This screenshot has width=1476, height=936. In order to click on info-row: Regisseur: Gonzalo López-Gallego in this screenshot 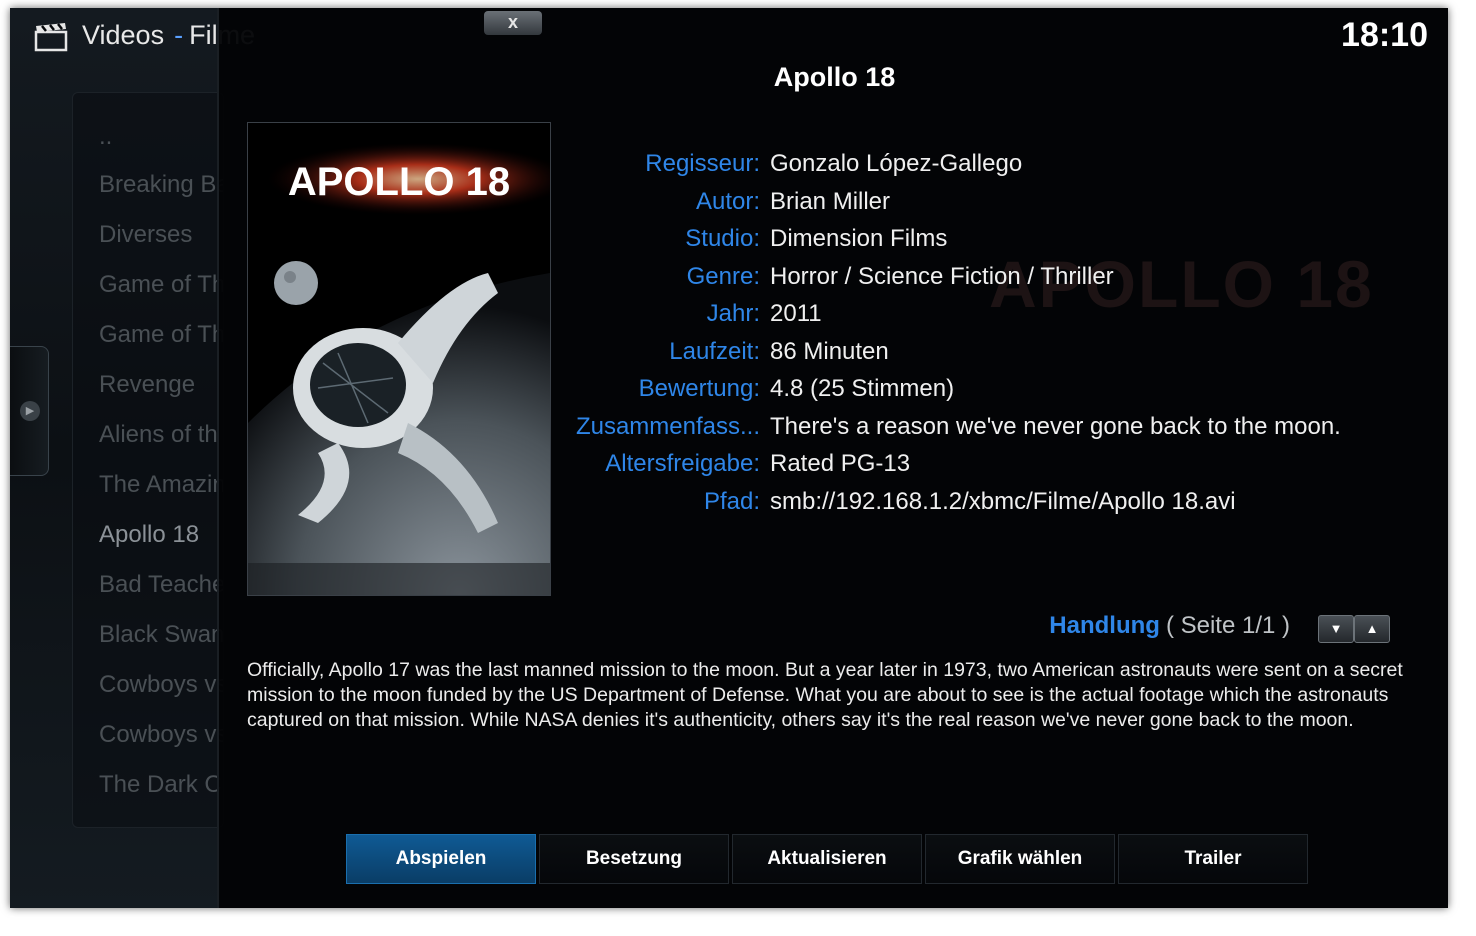, I will do `click(833, 168)`.